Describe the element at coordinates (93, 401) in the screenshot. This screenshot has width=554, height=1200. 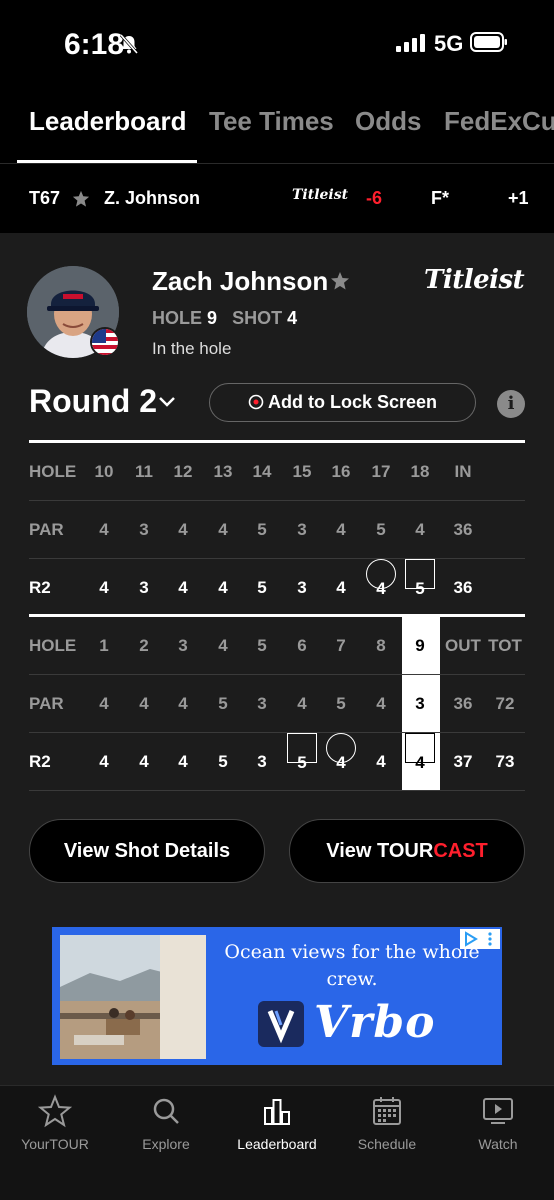
I see `round-selector: Round 2` at that location.